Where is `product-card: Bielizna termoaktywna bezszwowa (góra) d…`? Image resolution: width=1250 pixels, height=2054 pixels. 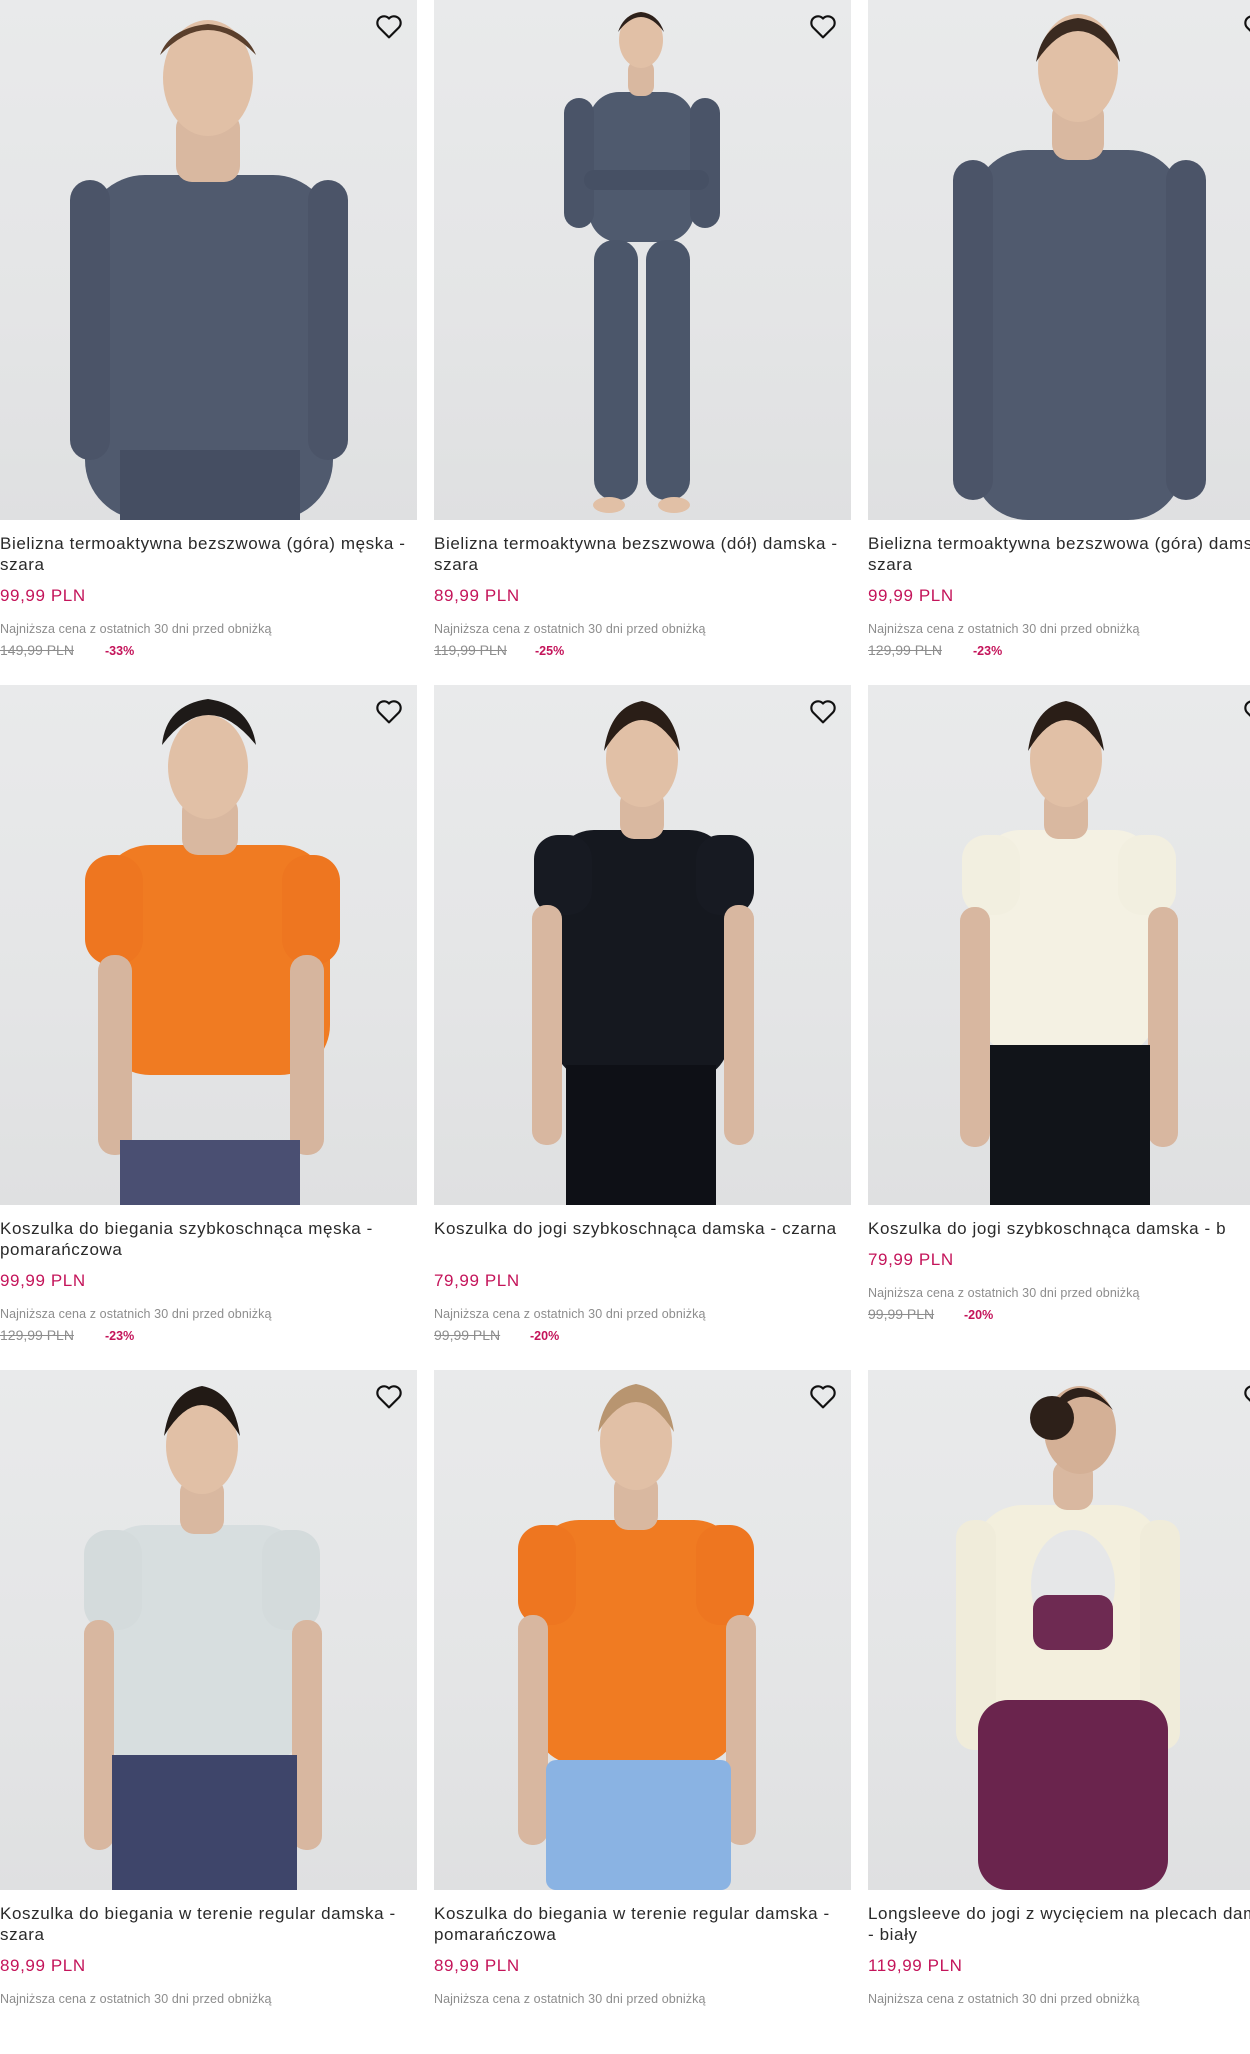 product-card: Bielizna termoaktywna bezszwowa (góra) d… is located at coordinates (1059, 342).